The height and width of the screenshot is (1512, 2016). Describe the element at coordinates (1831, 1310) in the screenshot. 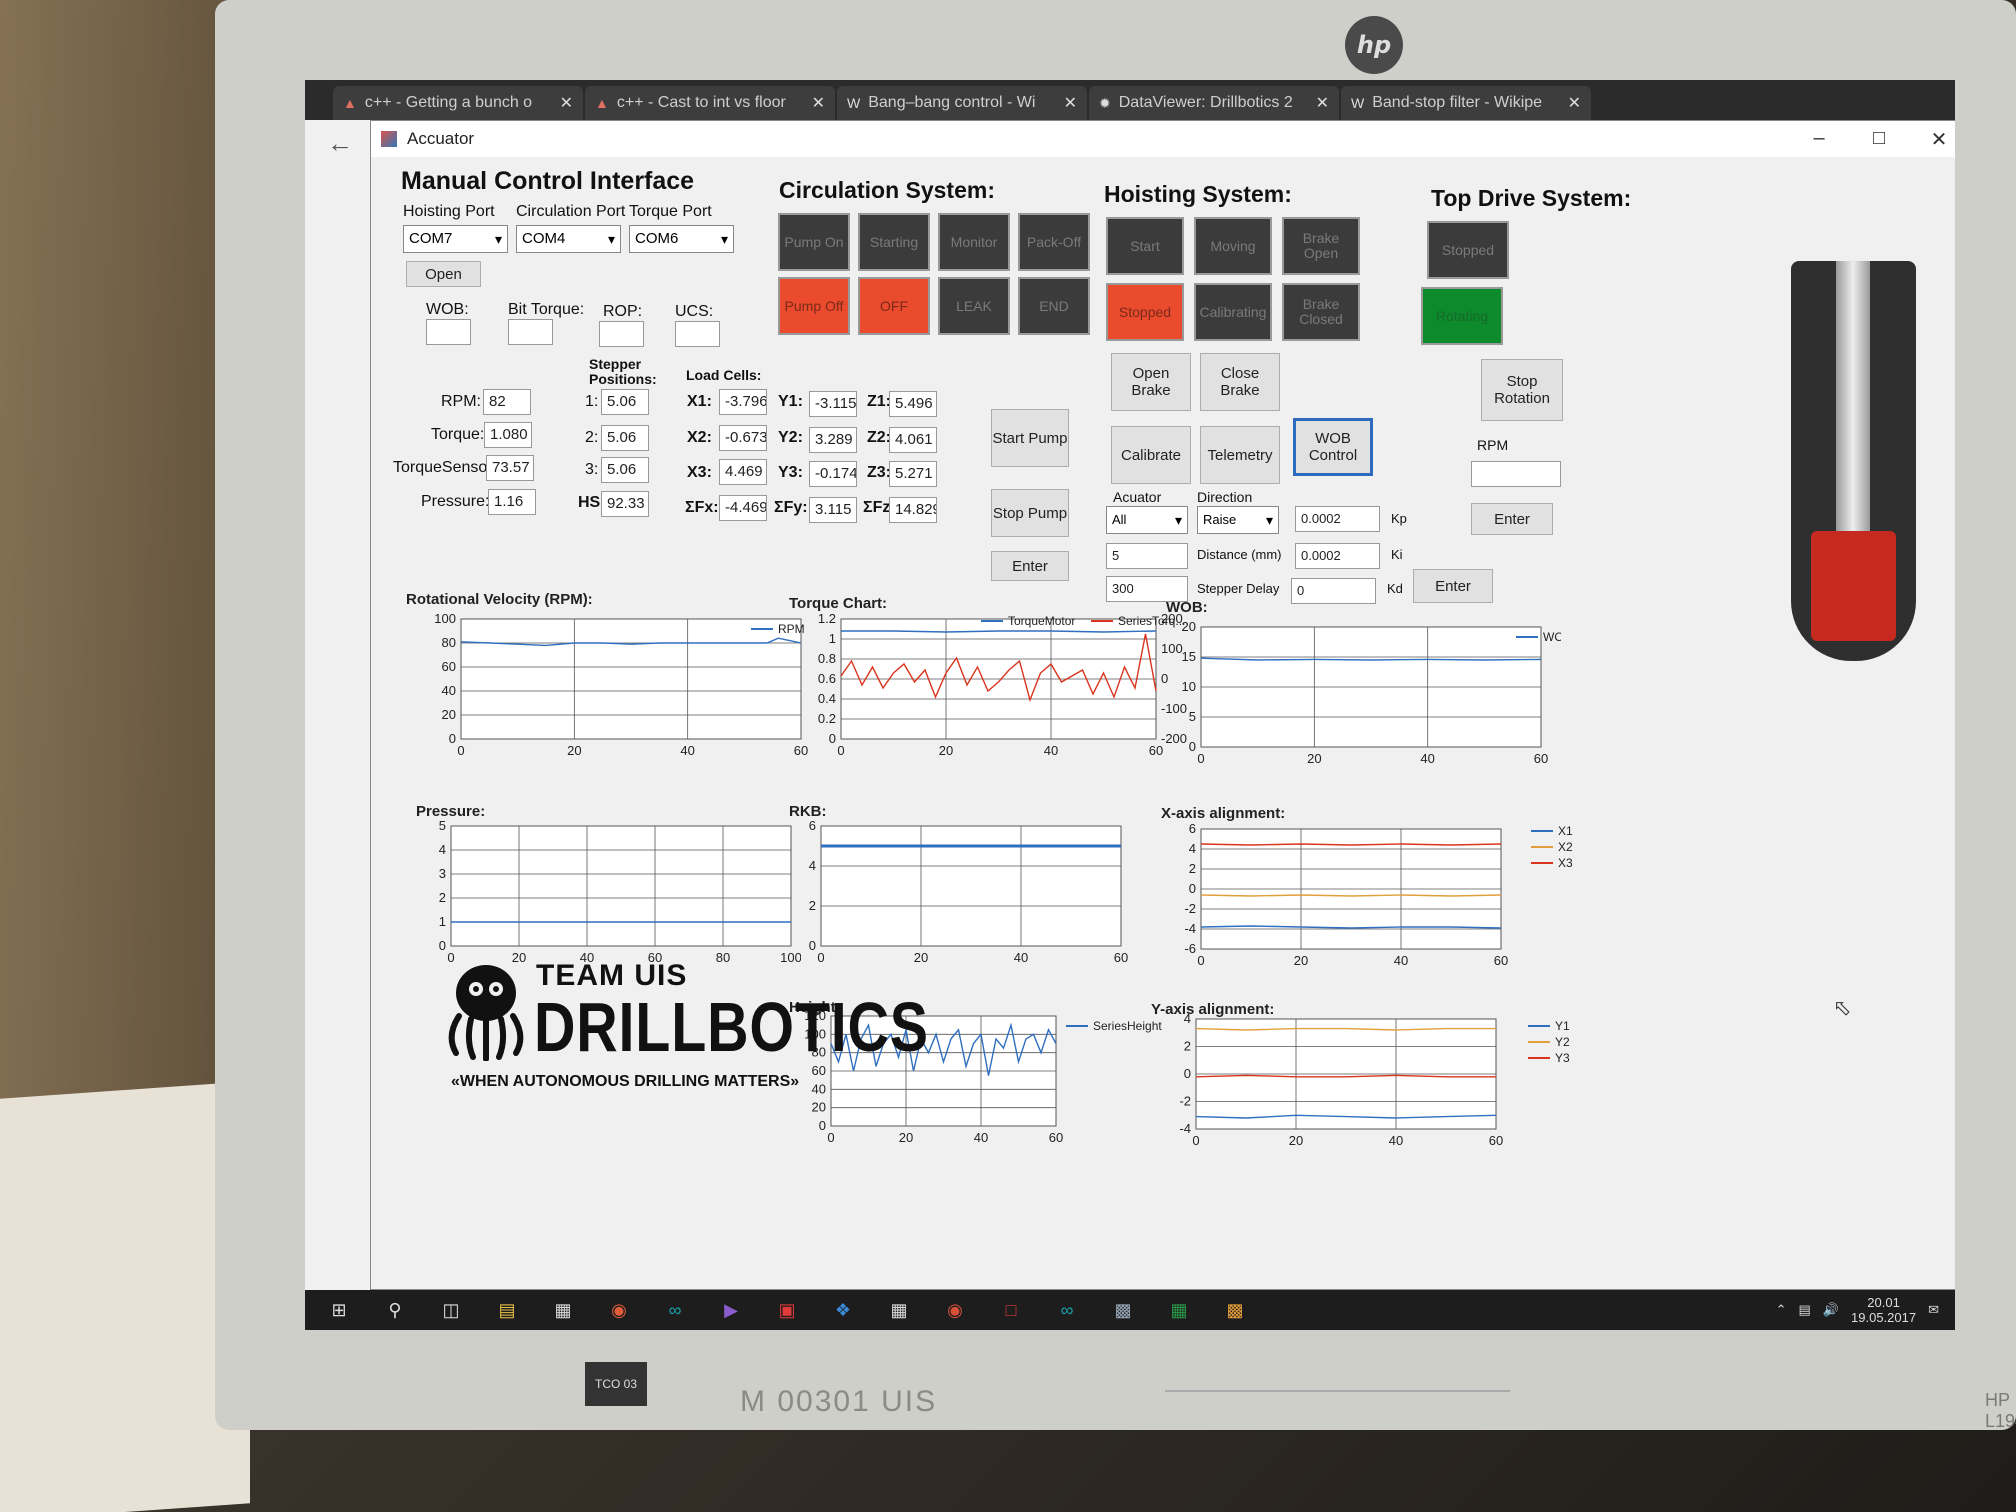

I see `volume-icon: 🔊` at that location.